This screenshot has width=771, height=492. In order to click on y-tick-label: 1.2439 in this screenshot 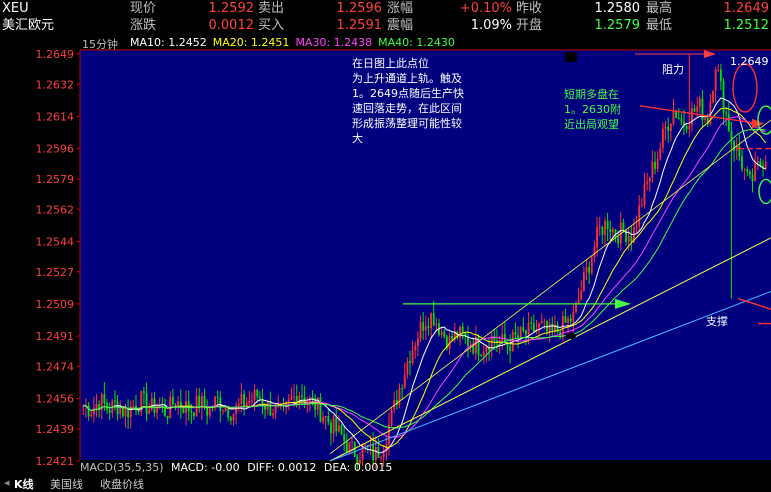, I will do `click(55, 429)`.